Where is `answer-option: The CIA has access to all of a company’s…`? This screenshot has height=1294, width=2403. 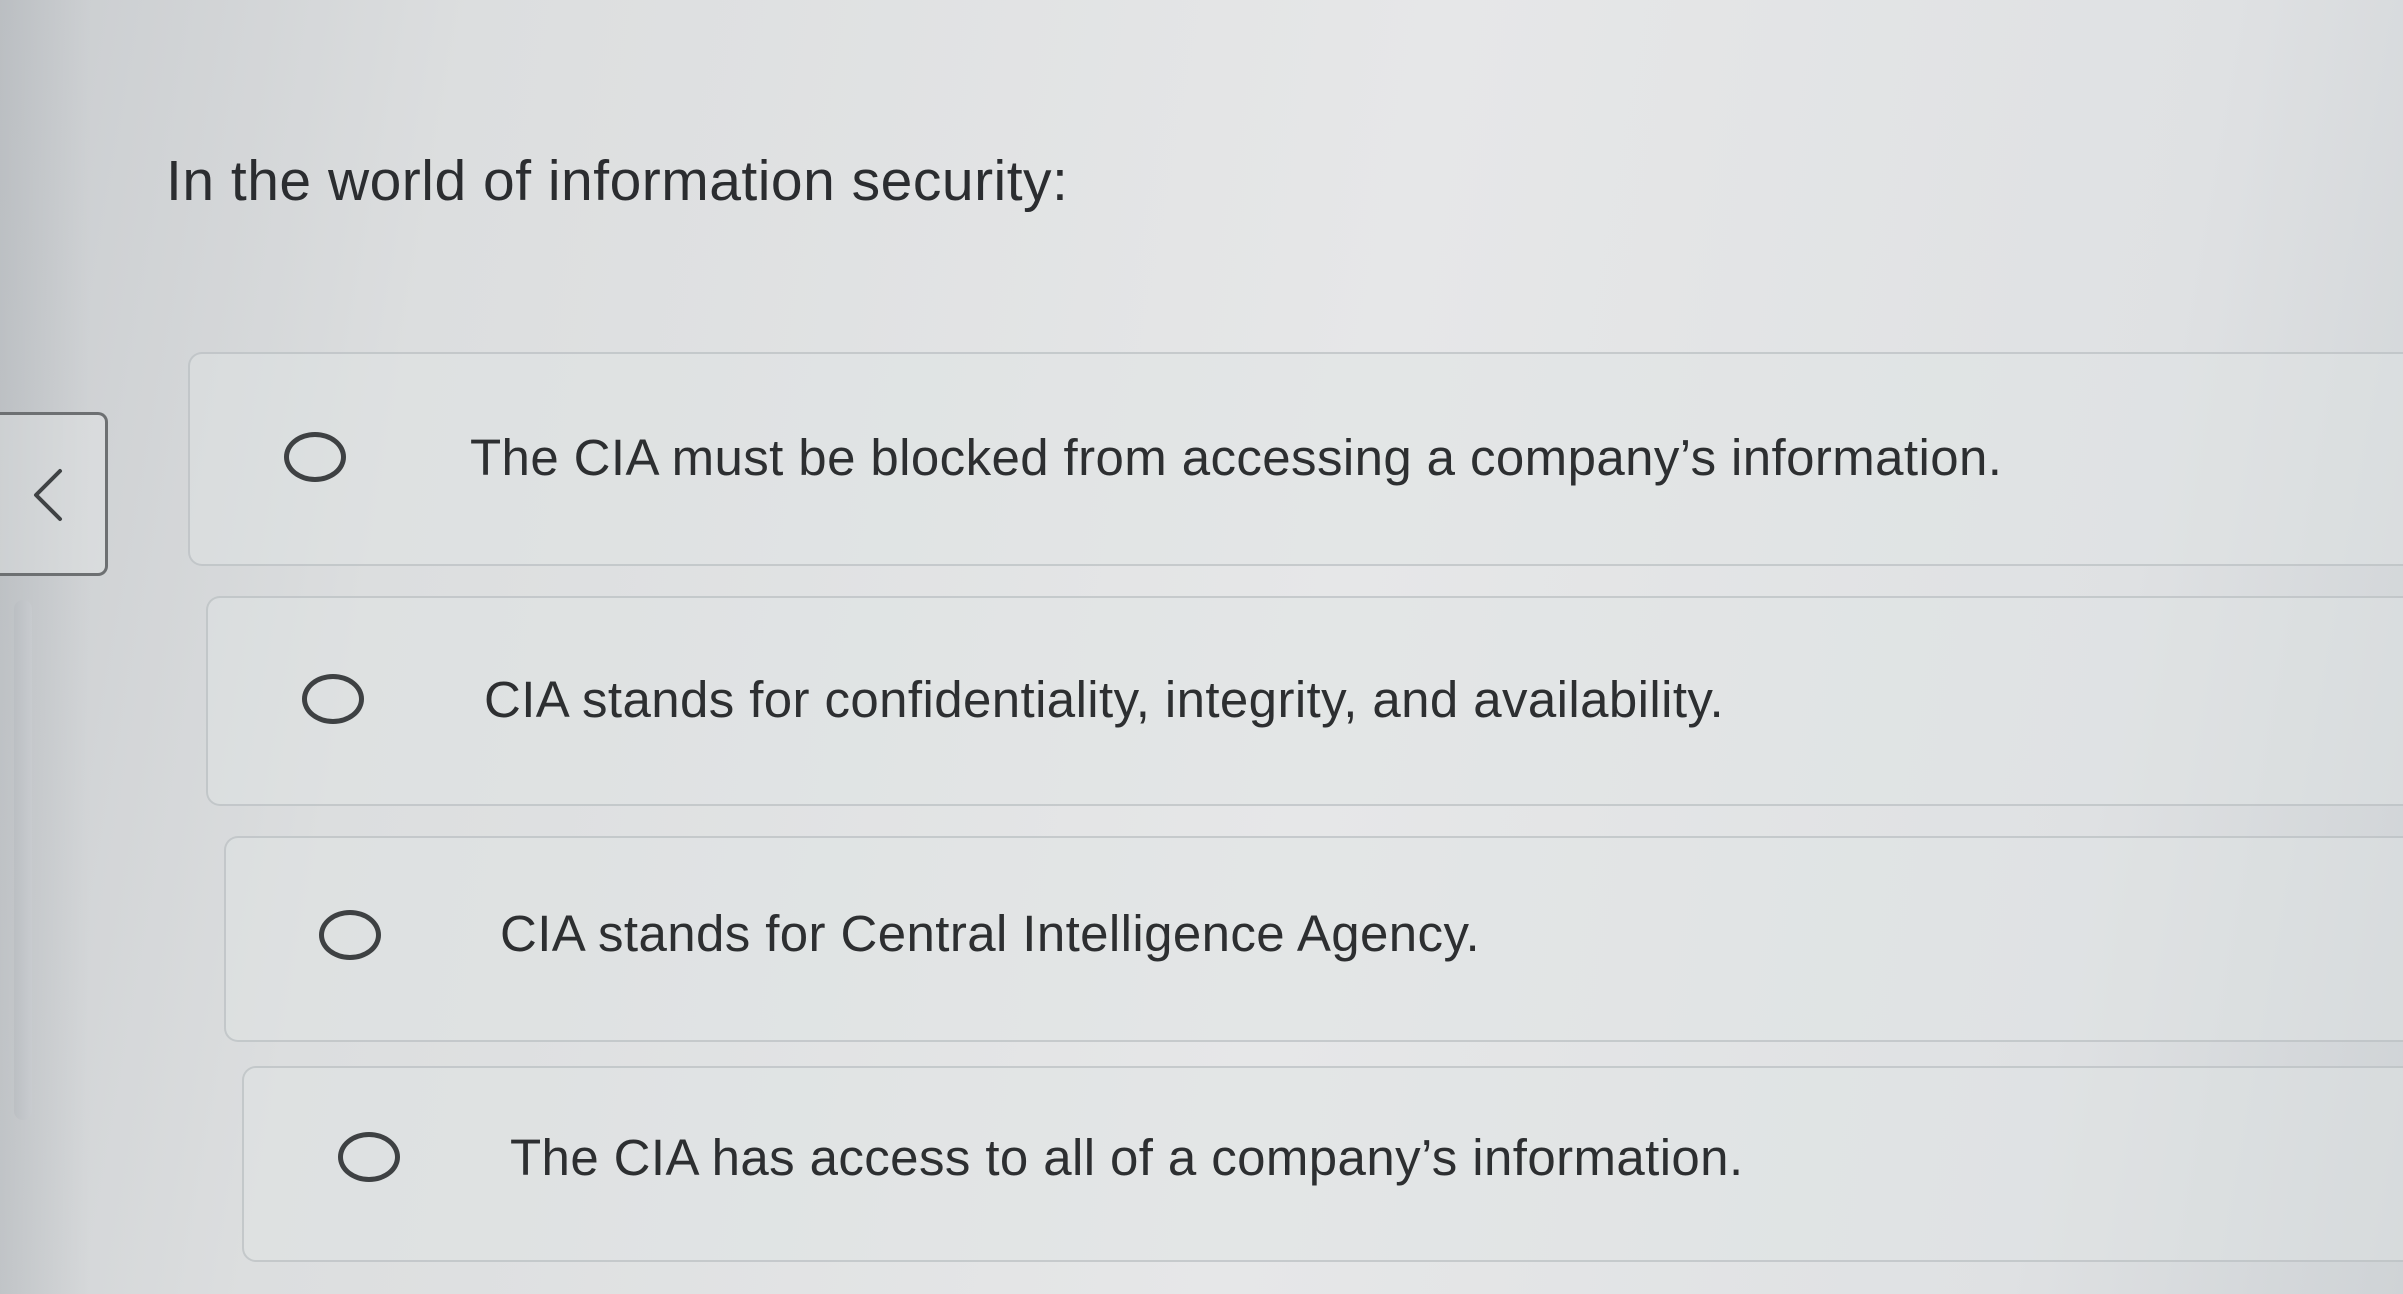 answer-option: The CIA has access to all of a company’s… is located at coordinates (1322, 1164).